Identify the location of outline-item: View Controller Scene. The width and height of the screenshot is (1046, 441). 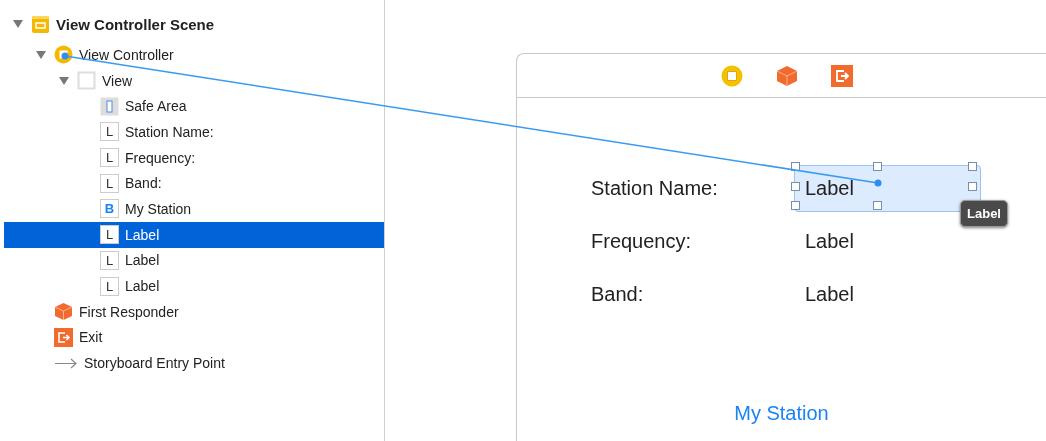
(194, 24).